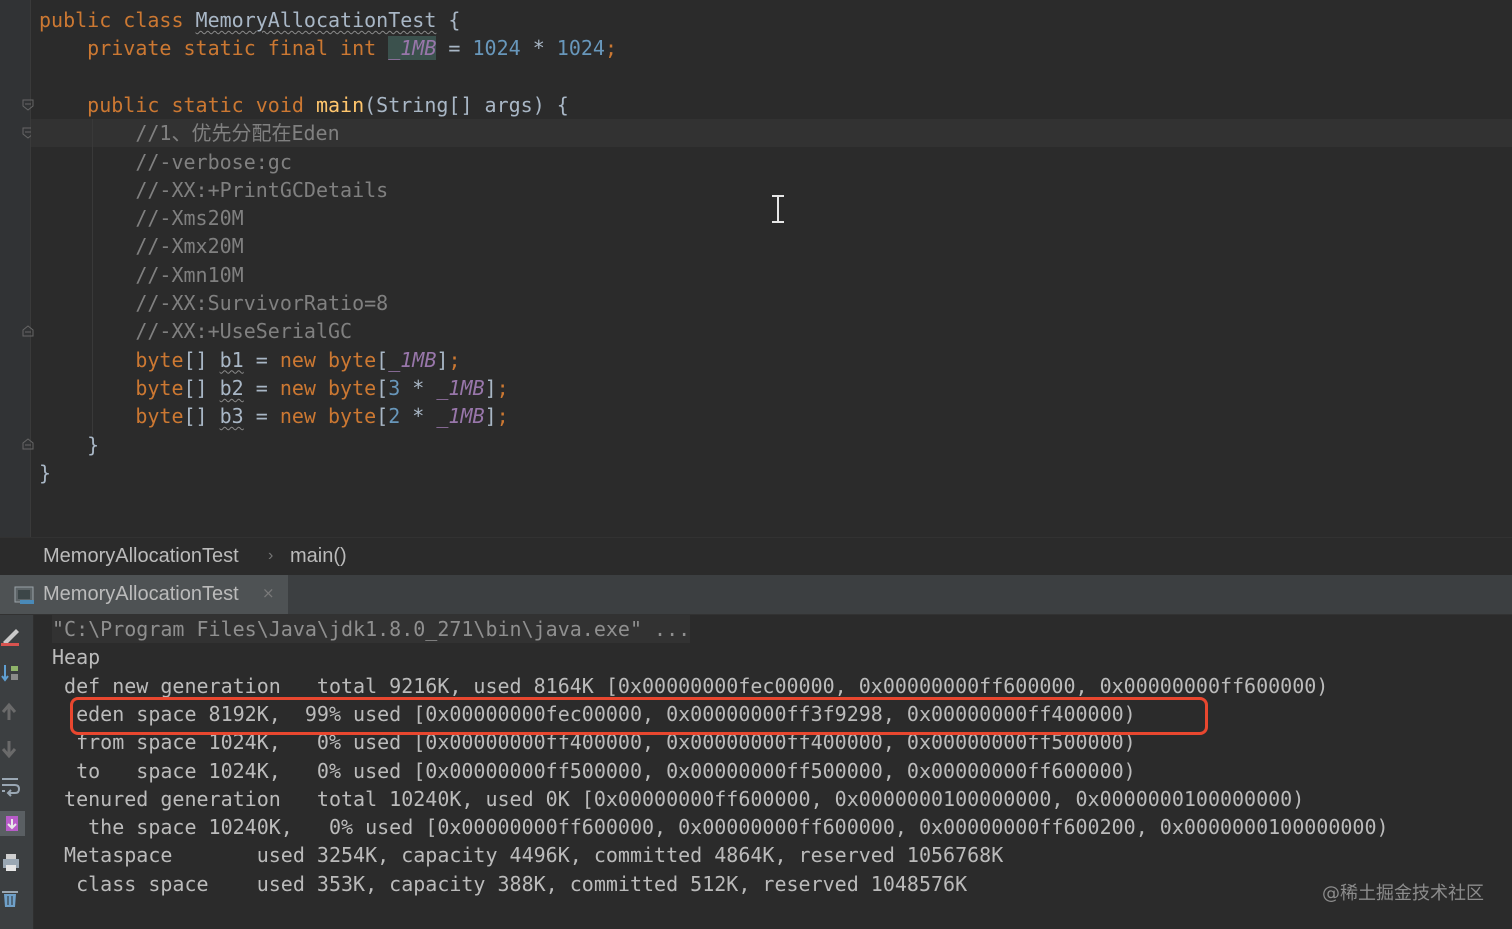 The width and height of the screenshot is (1512, 929). I want to click on code-token: 3, so click(394, 387).